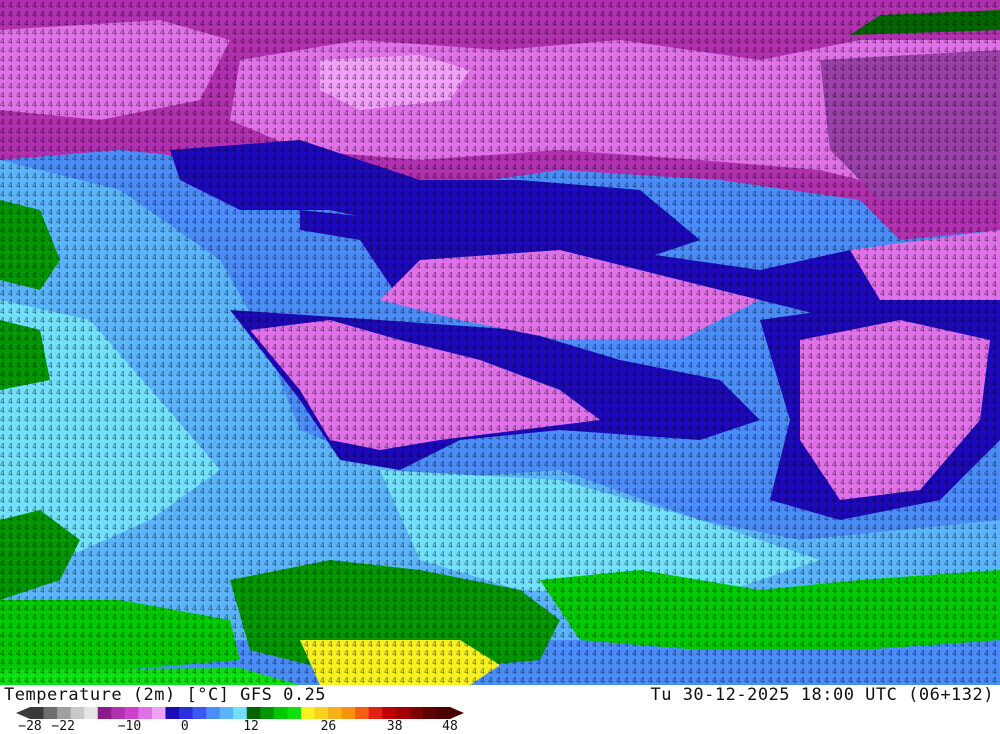 The image size is (1000, 734). I want to click on colorbar-tick-label: 48, so click(450, 726).